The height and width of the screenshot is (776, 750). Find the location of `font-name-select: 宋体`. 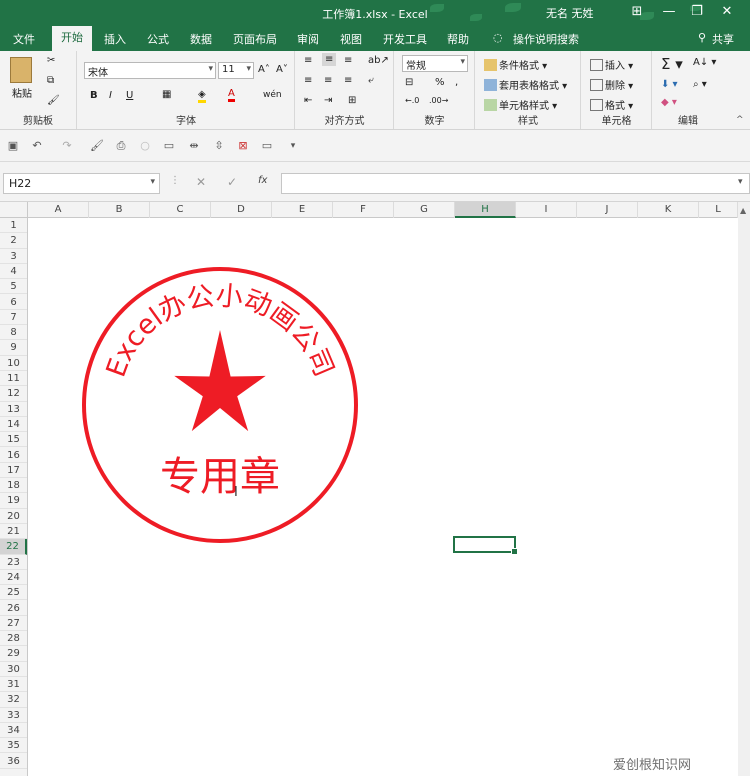

font-name-select: 宋体 is located at coordinates (150, 70).